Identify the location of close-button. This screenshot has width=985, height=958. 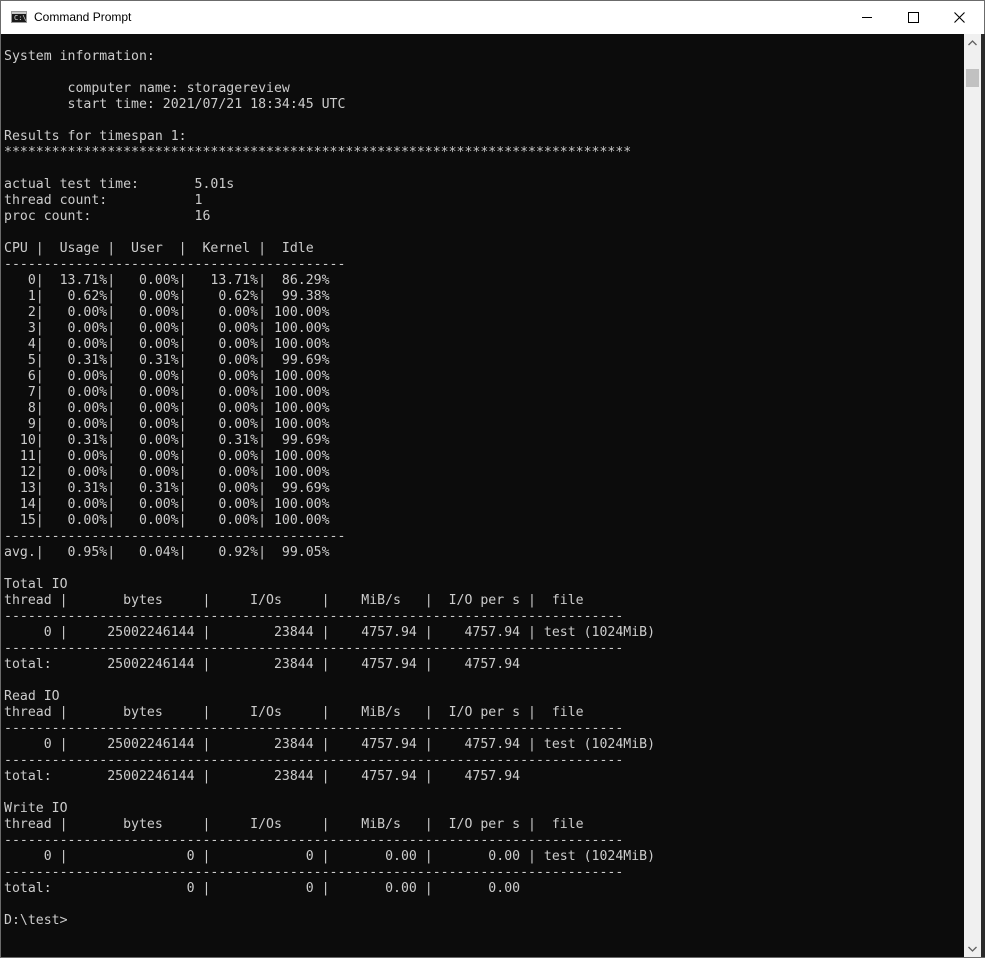
(959, 17).